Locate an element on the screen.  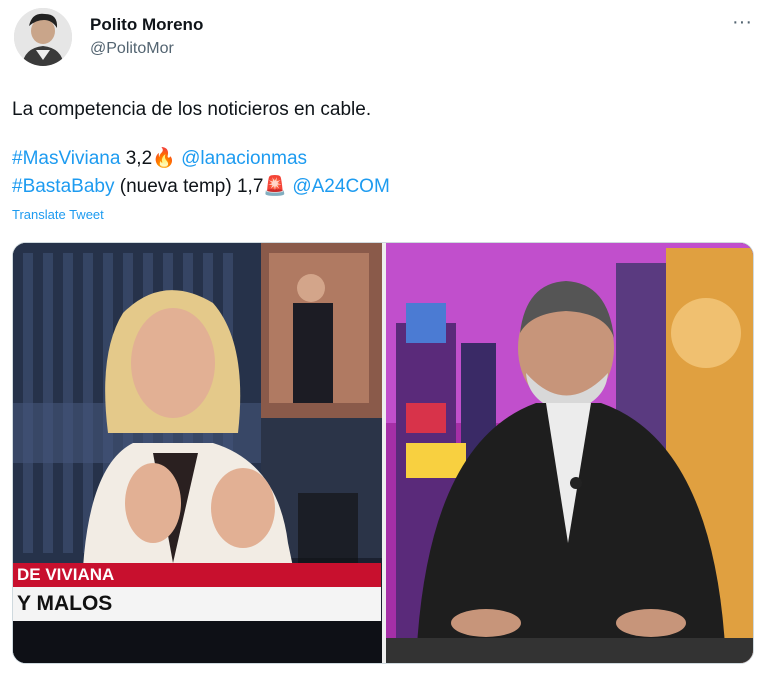
ticker-red-bar: DE VIVIANA is located at coordinates (197, 575).